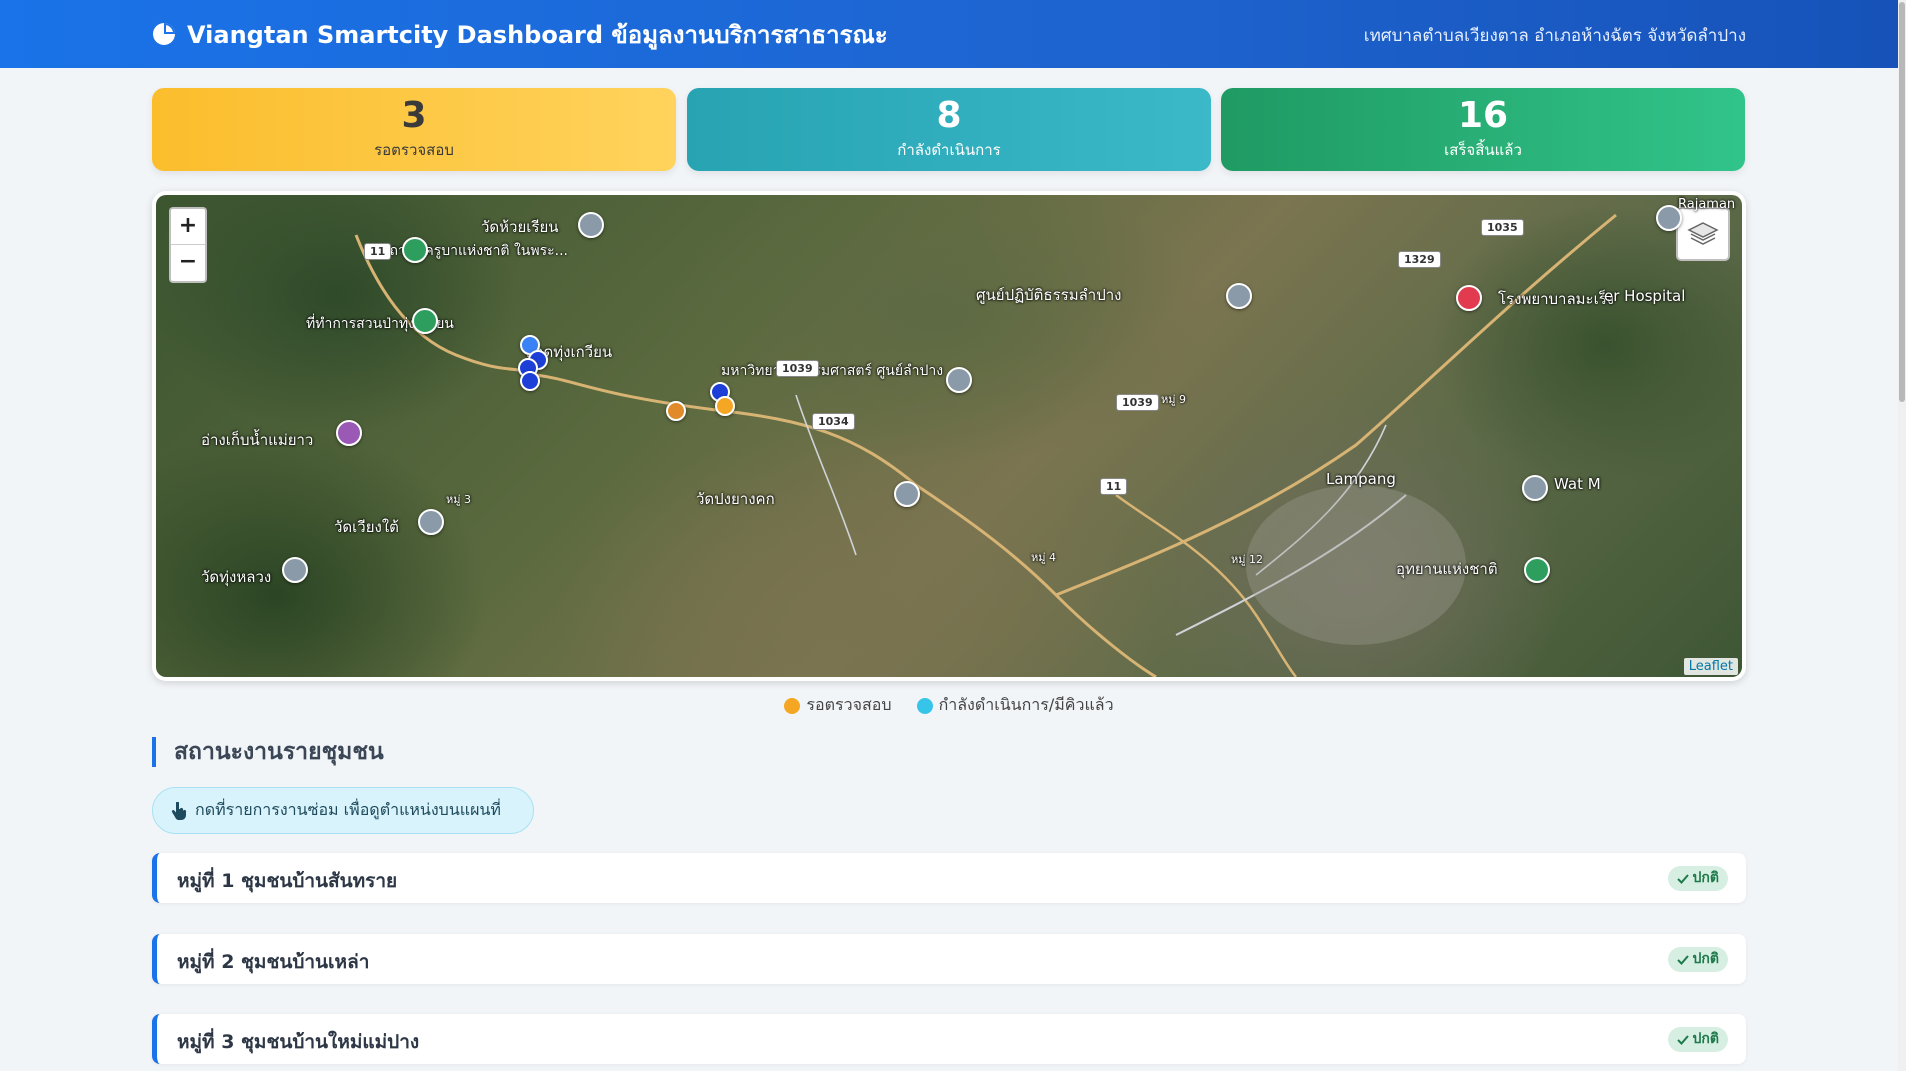 Image resolution: width=1906 pixels, height=1071 pixels. I want to click on map-label: Wat M, so click(1577, 484).